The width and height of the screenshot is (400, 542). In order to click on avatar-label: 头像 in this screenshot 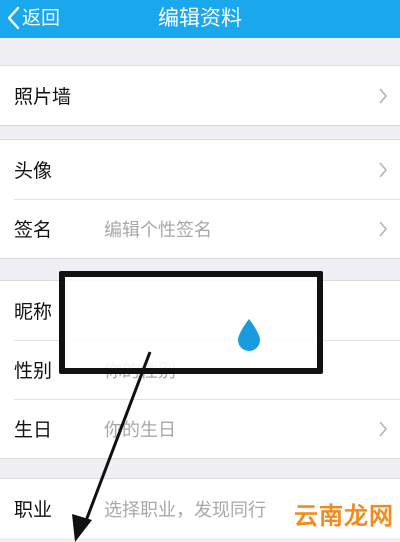, I will do `click(33, 171)`.